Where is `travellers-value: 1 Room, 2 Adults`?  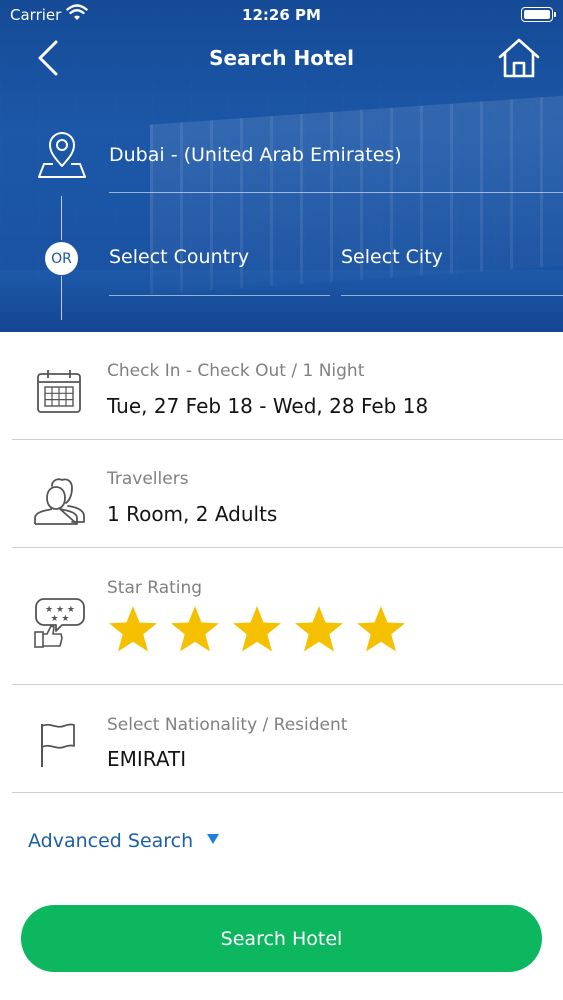 travellers-value: 1 Room, 2 Adults is located at coordinates (192, 514).